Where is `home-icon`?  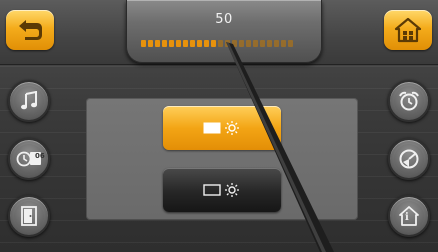 home-icon is located at coordinates (408, 30).